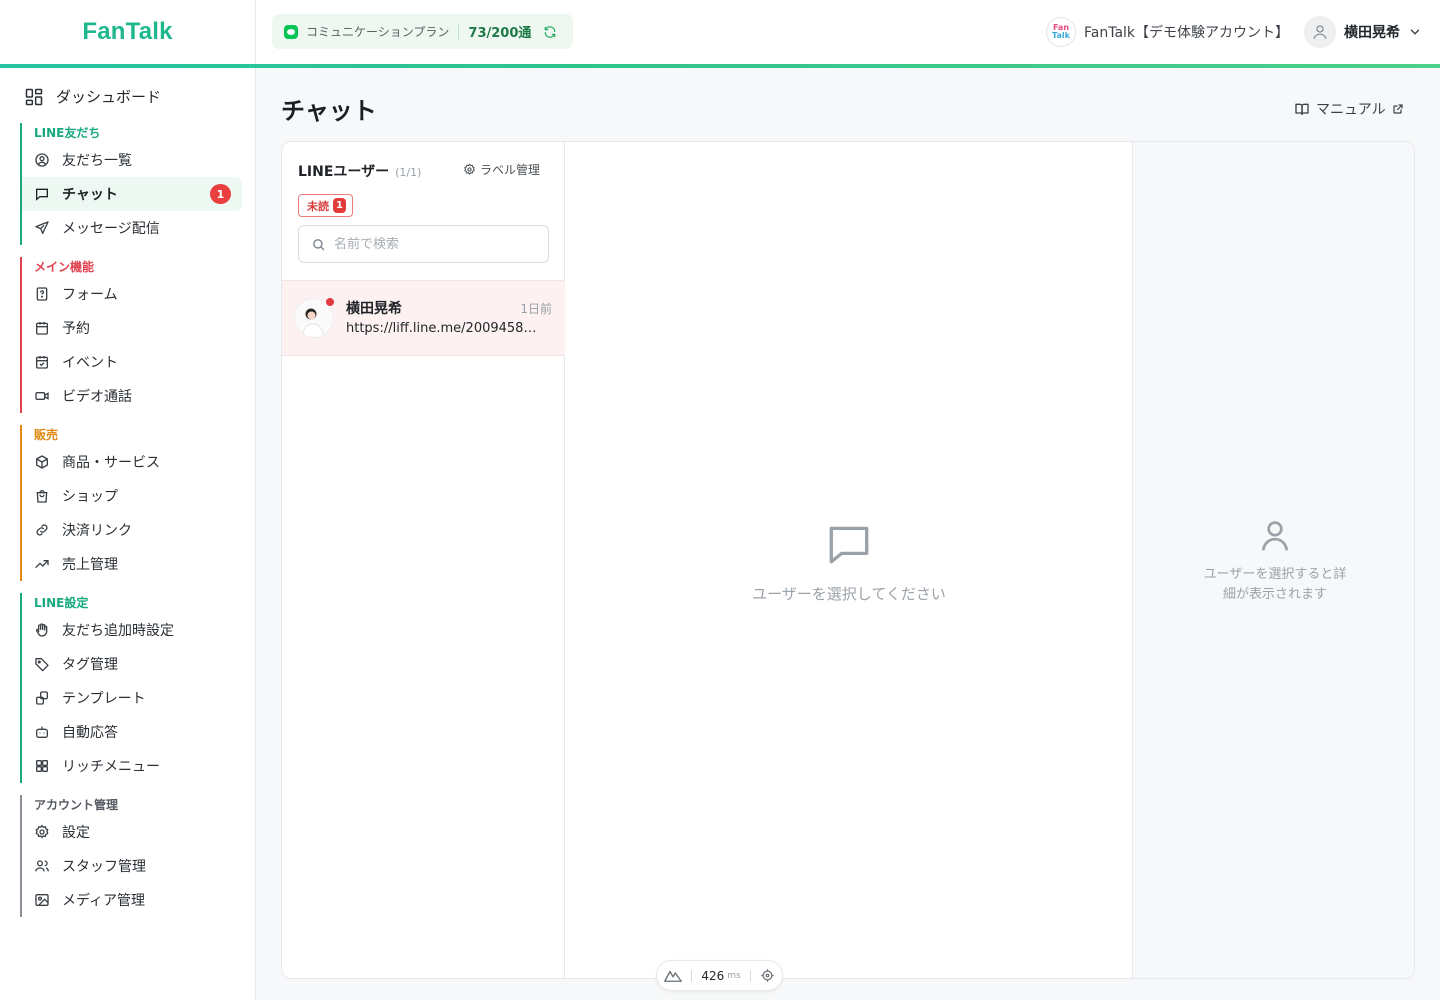  What do you see at coordinates (536, 309) in the screenshot?
I see `conversation-time: 1日前` at bounding box center [536, 309].